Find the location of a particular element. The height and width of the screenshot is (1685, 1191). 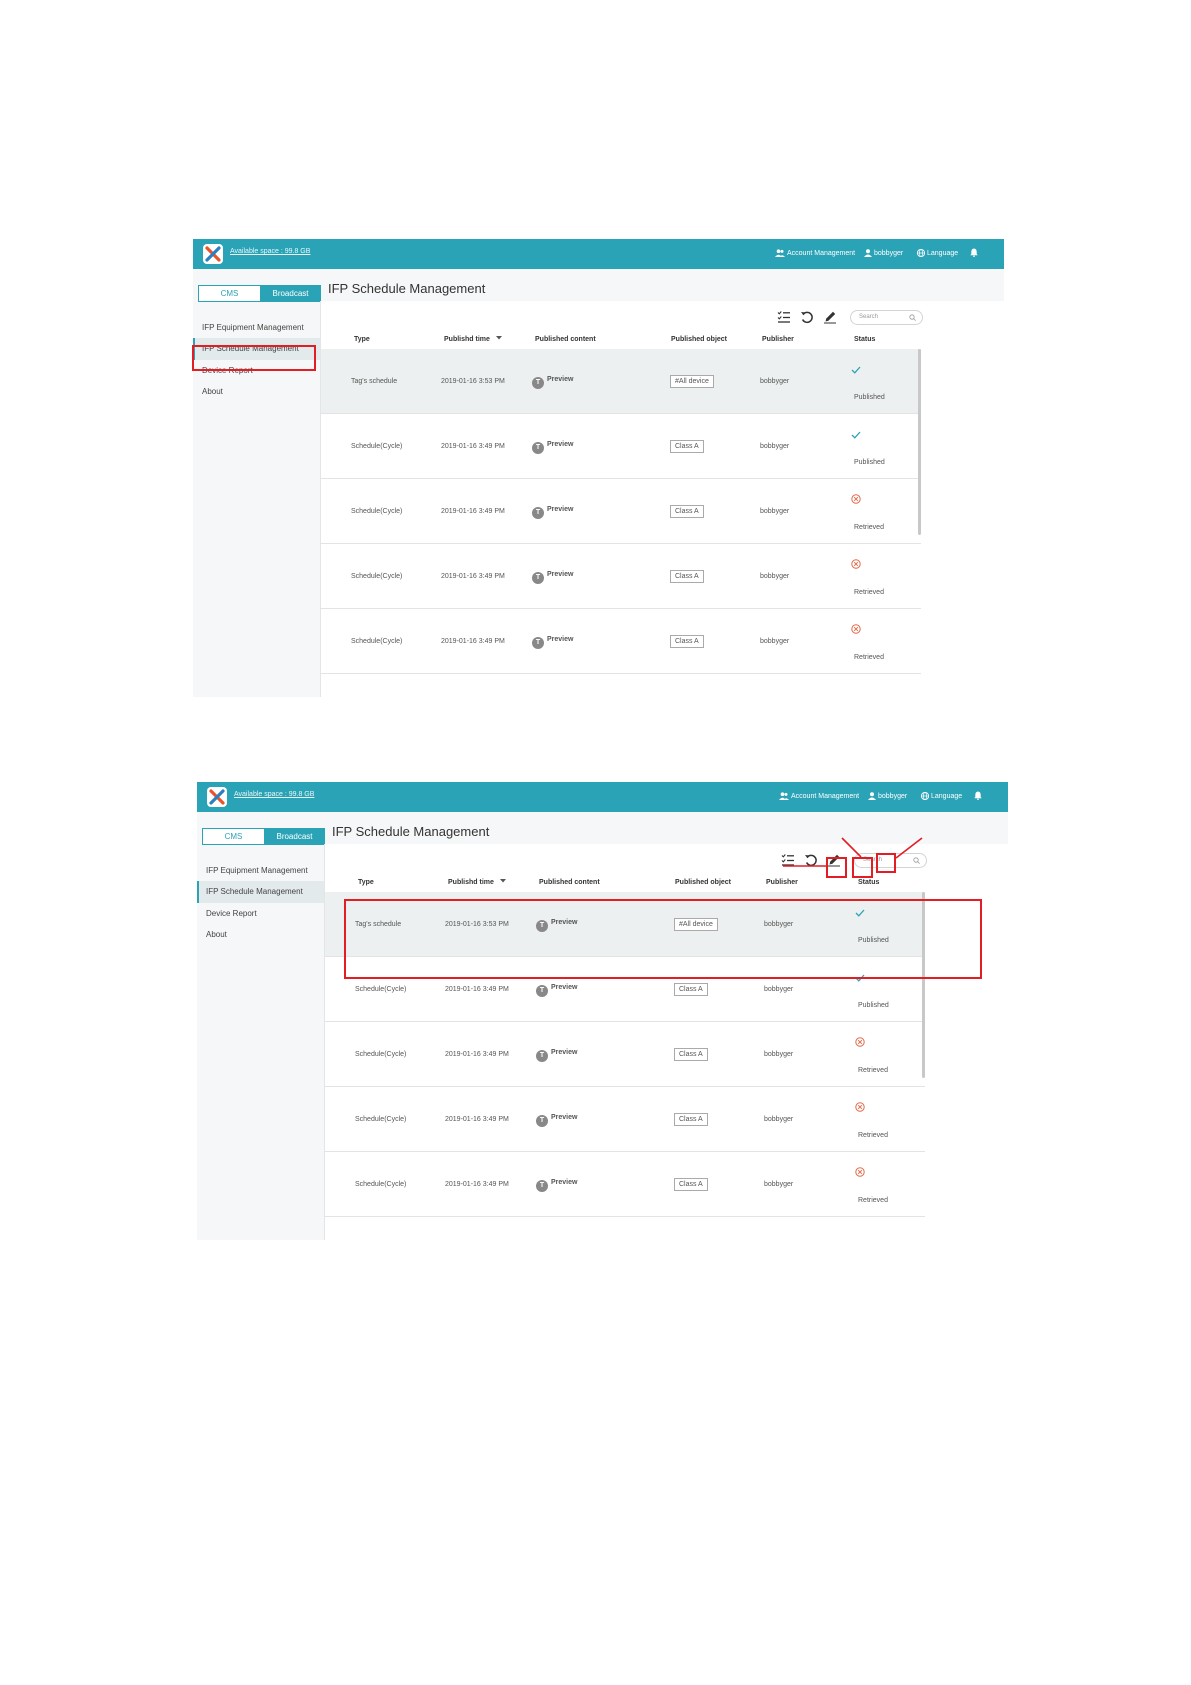

highlight-checklist-button is located at coordinates (836, 867).